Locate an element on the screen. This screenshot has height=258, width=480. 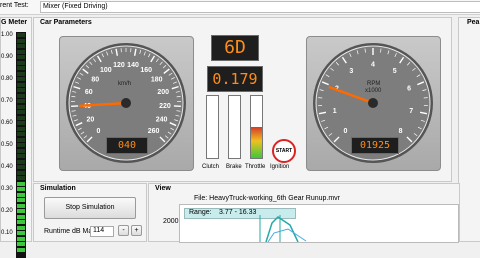
rpm-unit: RPM is located at coordinates (373, 84).